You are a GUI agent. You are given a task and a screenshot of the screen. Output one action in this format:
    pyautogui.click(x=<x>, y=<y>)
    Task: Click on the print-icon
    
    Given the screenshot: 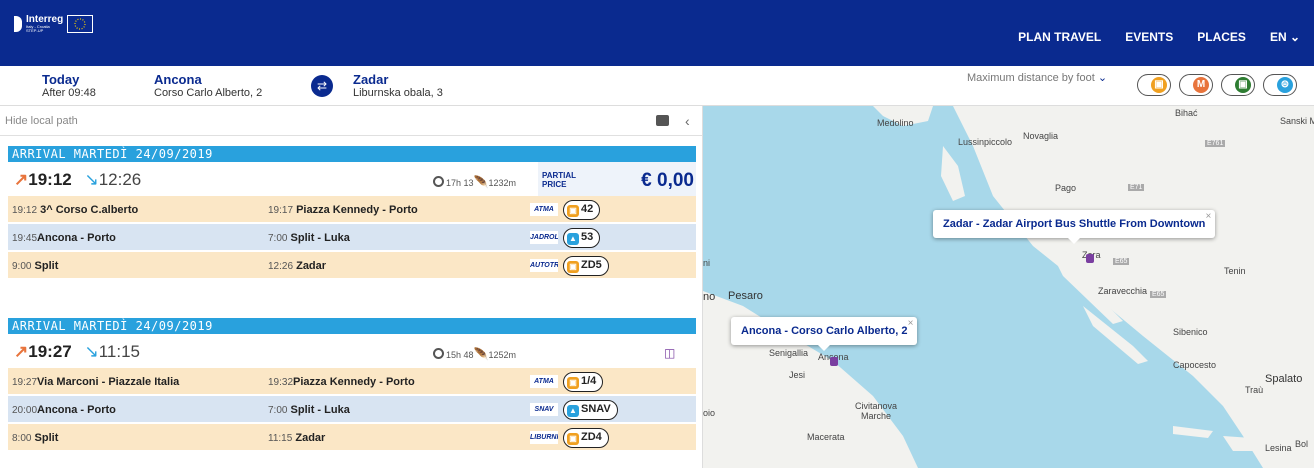 What is the action you would take?
    pyautogui.click(x=662, y=120)
    